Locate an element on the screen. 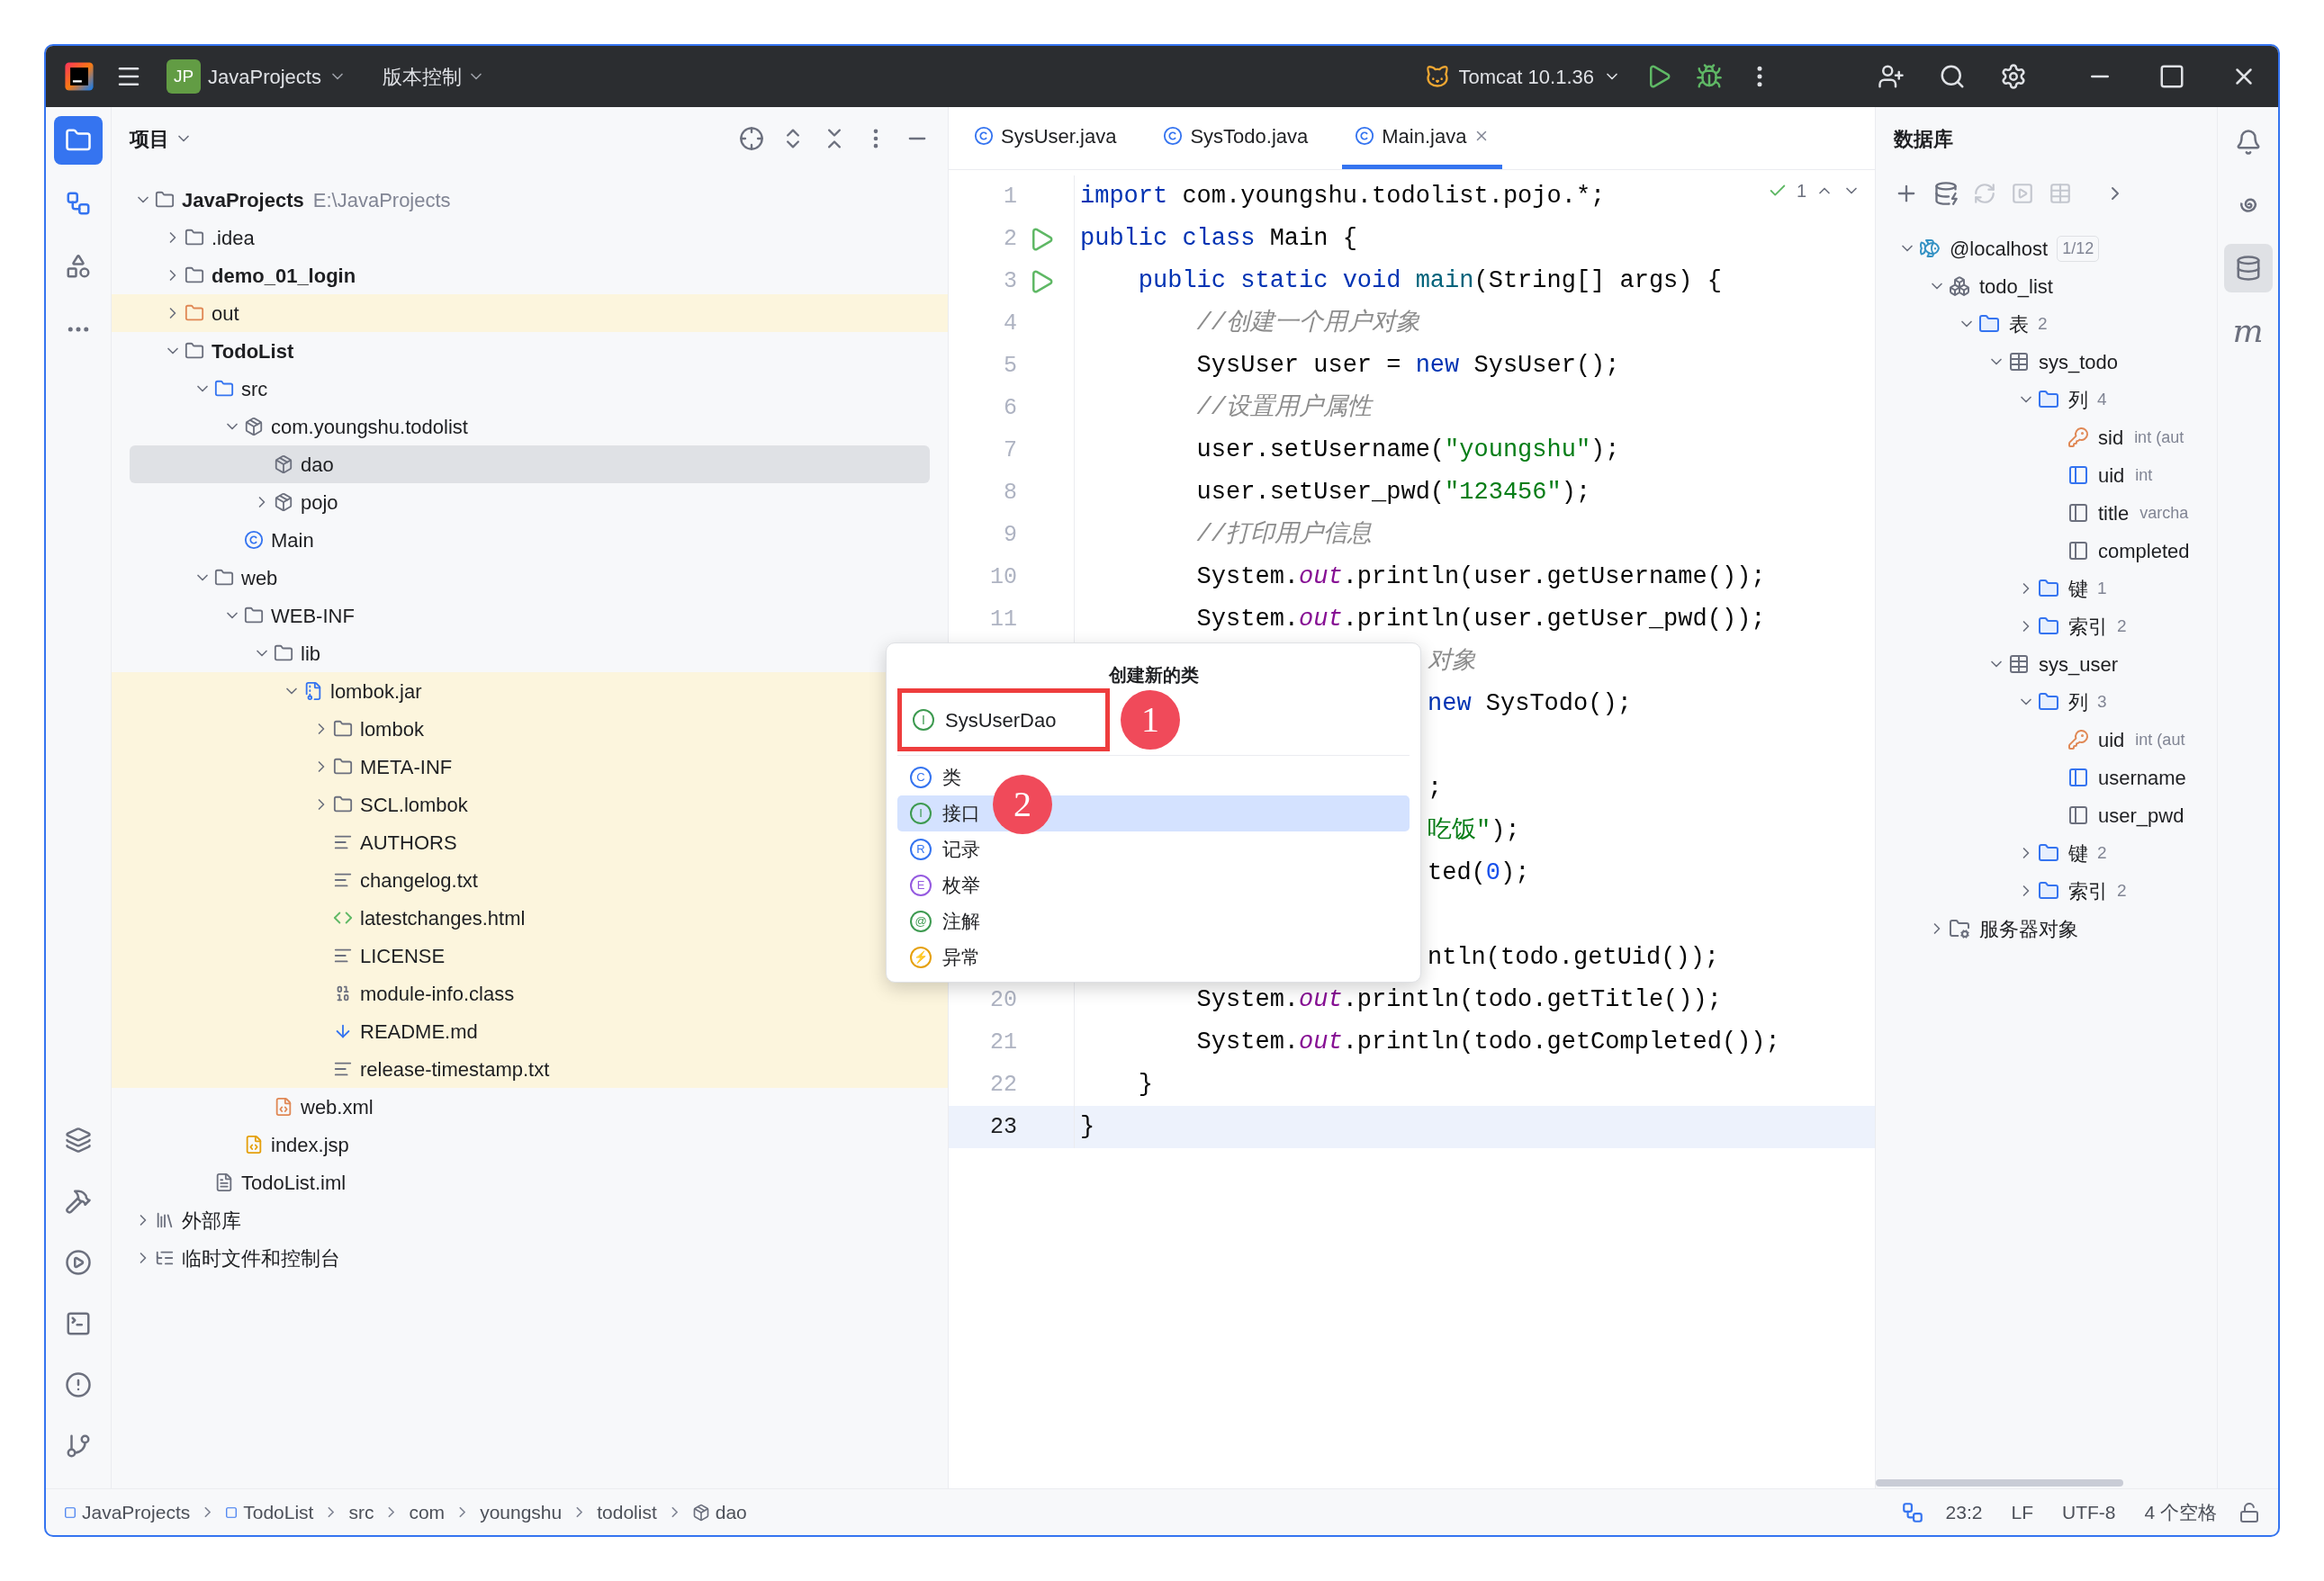  code-line: } is located at coordinates (1145, 1085).